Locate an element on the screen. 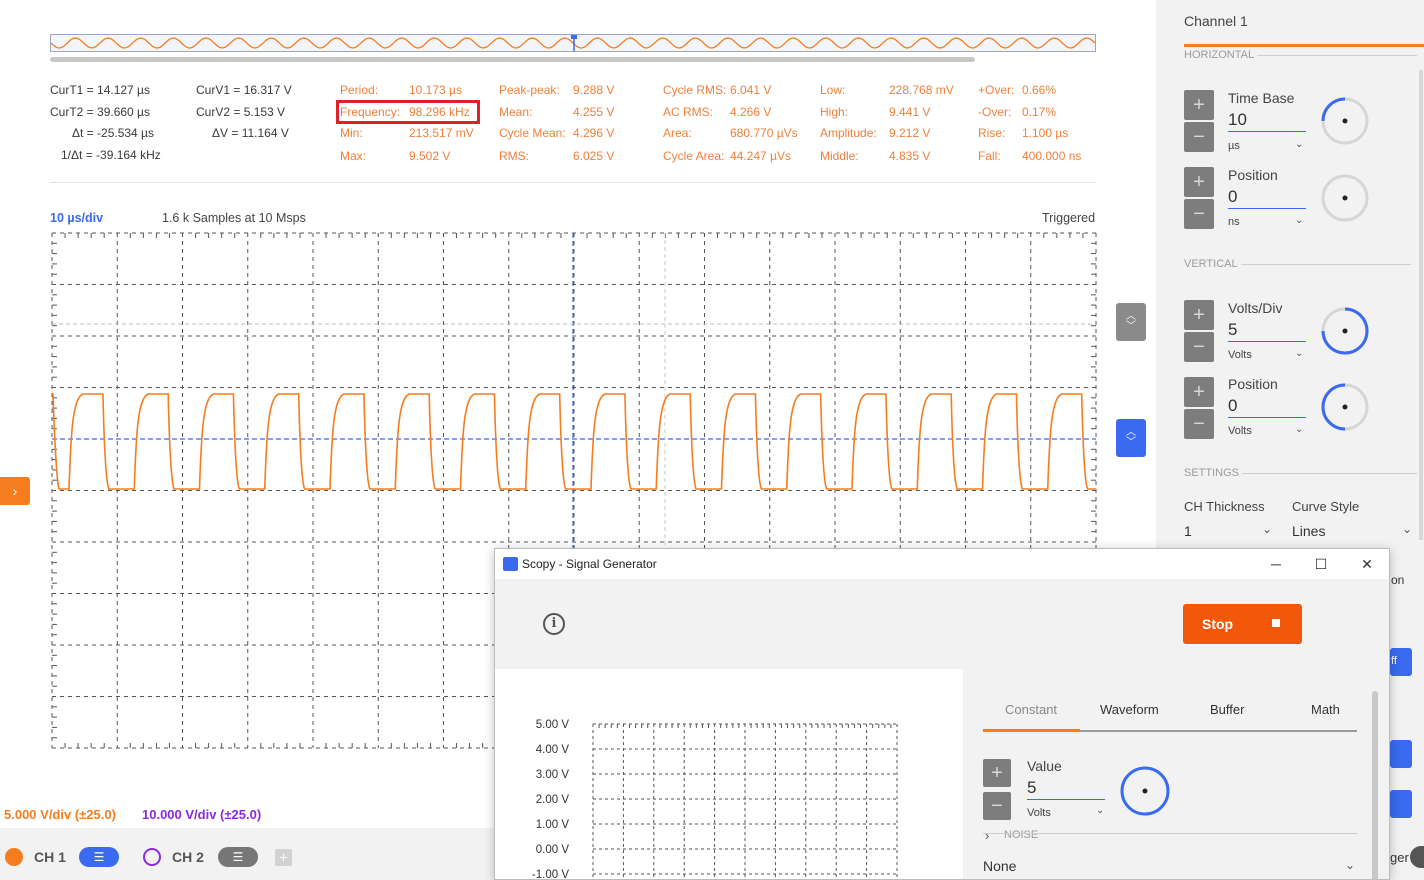 This screenshot has height=880, width=1424. cursor-dt-readout: Δt = -25.534 µs is located at coordinates (113, 133).